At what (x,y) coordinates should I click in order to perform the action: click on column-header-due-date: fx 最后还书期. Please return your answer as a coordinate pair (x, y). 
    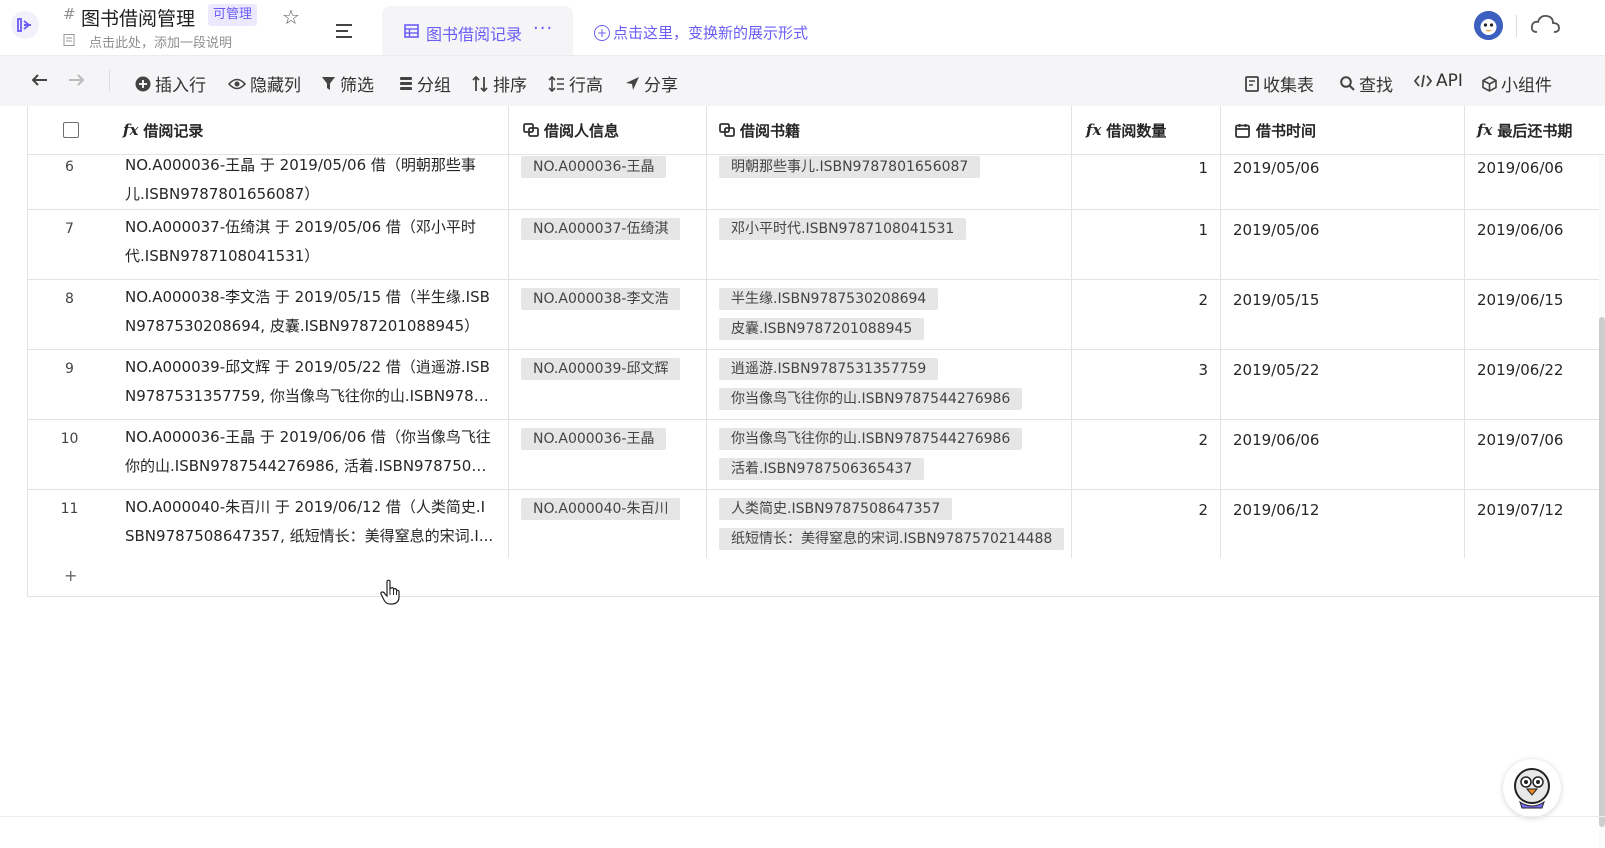
    Looking at the image, I should click on (1535, 130).